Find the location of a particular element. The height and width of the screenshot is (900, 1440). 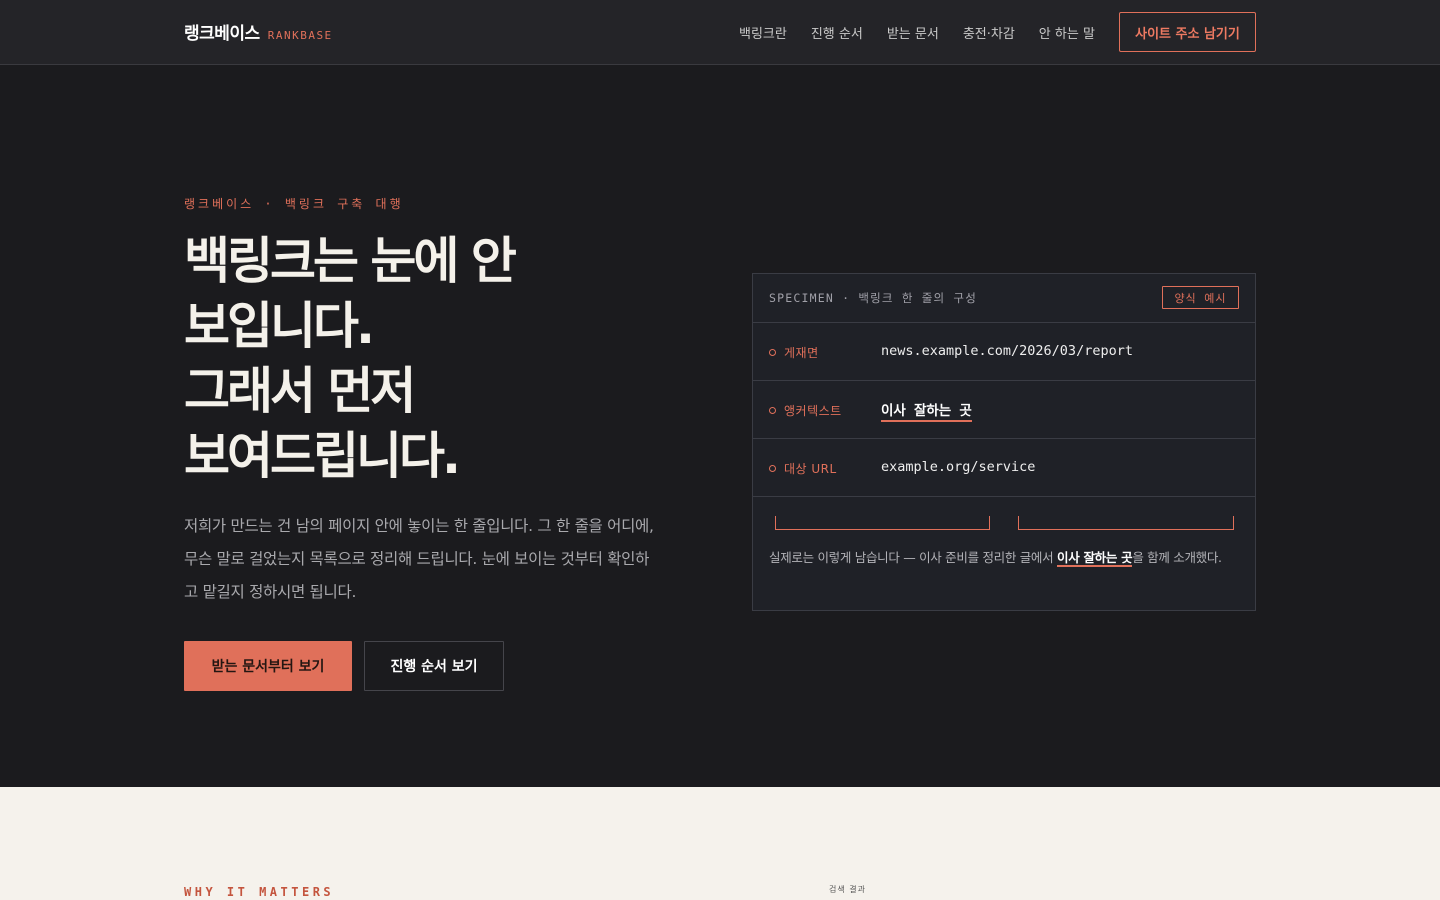

leave-site-address-button: 사이트 주소 남기기 is located at coordinates (1187, 32).